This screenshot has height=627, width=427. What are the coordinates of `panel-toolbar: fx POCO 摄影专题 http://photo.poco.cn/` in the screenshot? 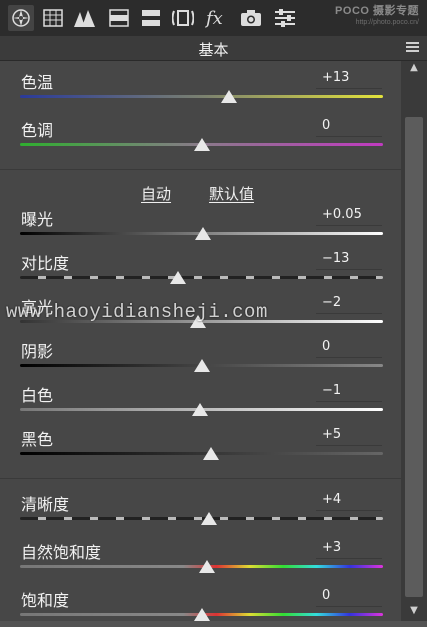 It's located at (213, 18).